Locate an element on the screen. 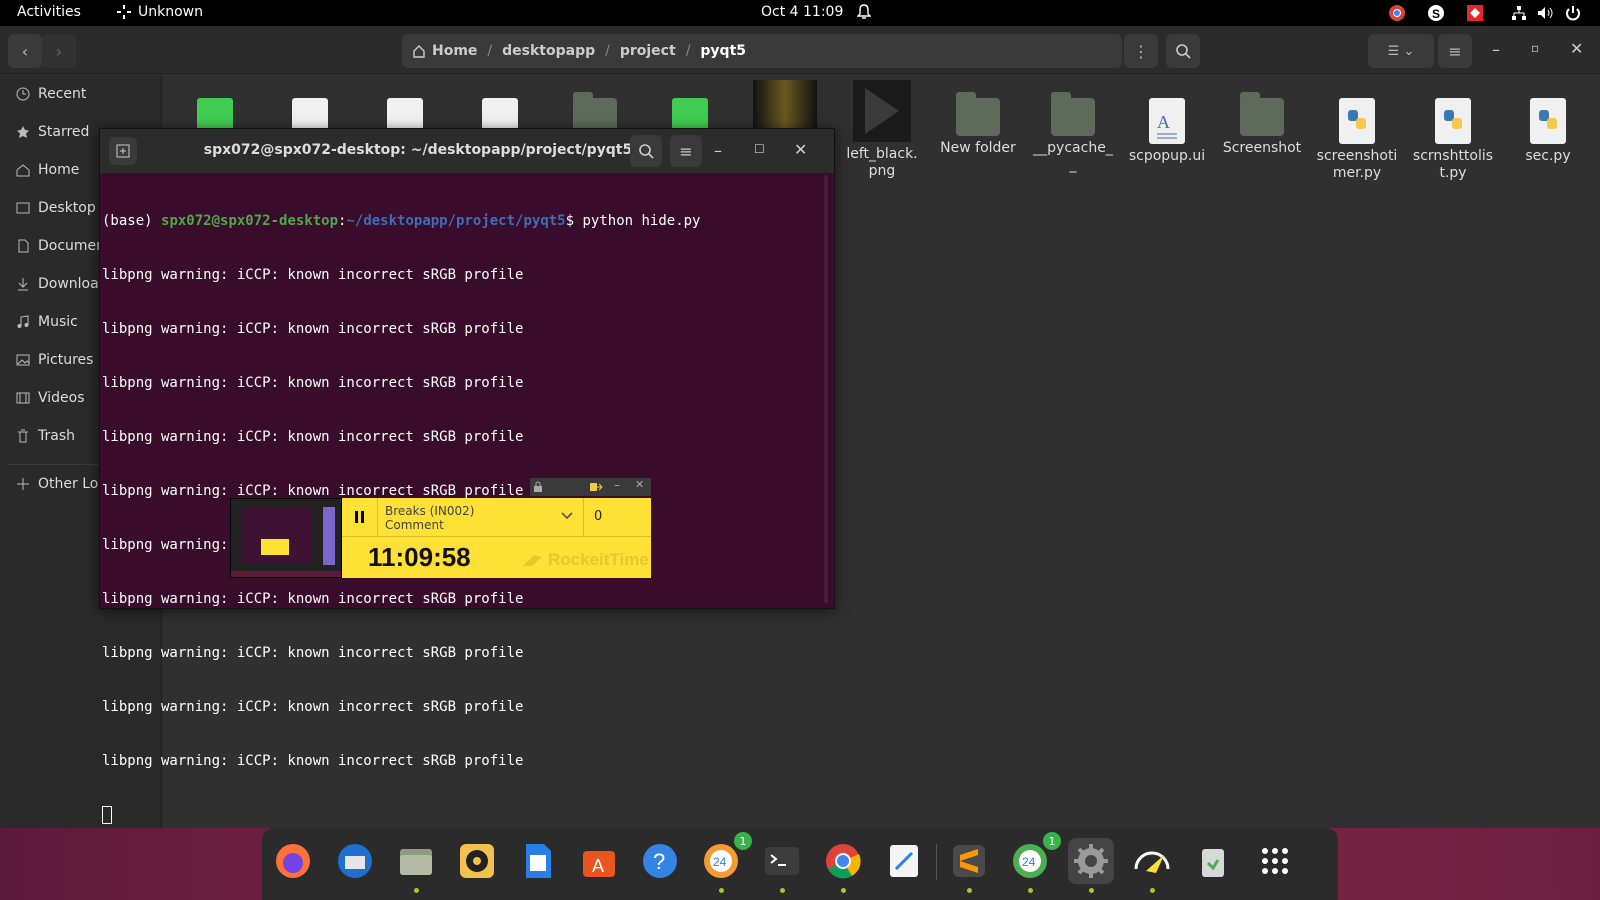  terminal-icon is located at coordinates (782, 861).